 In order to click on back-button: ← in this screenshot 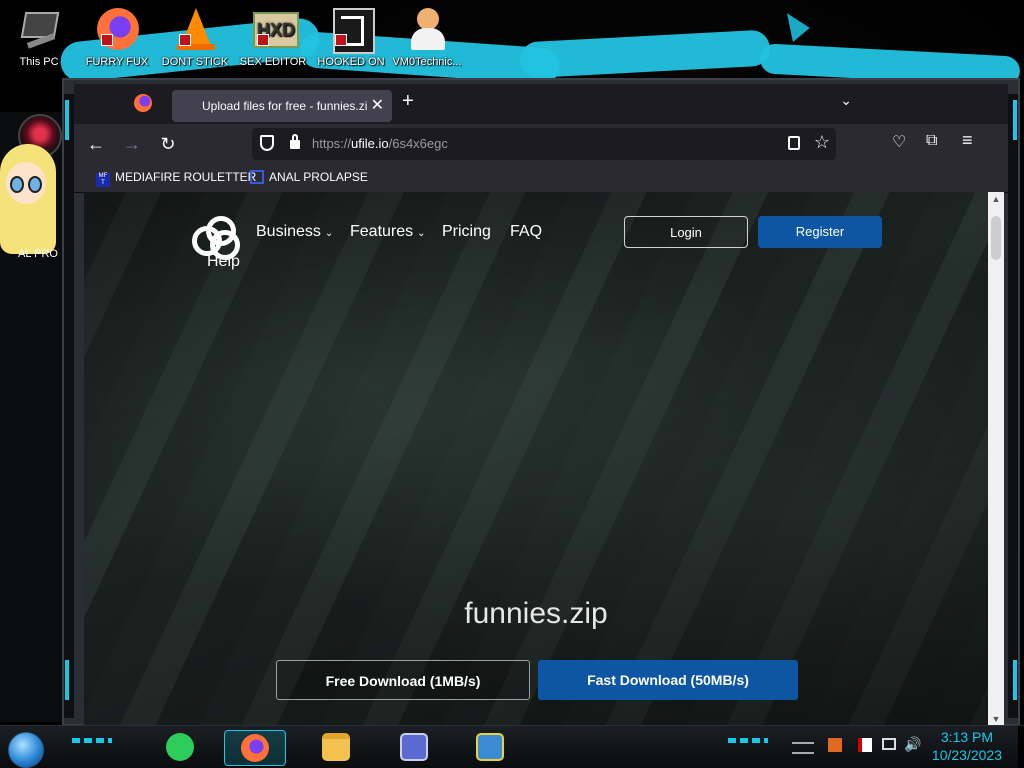, I will do `click(96, 144)`.